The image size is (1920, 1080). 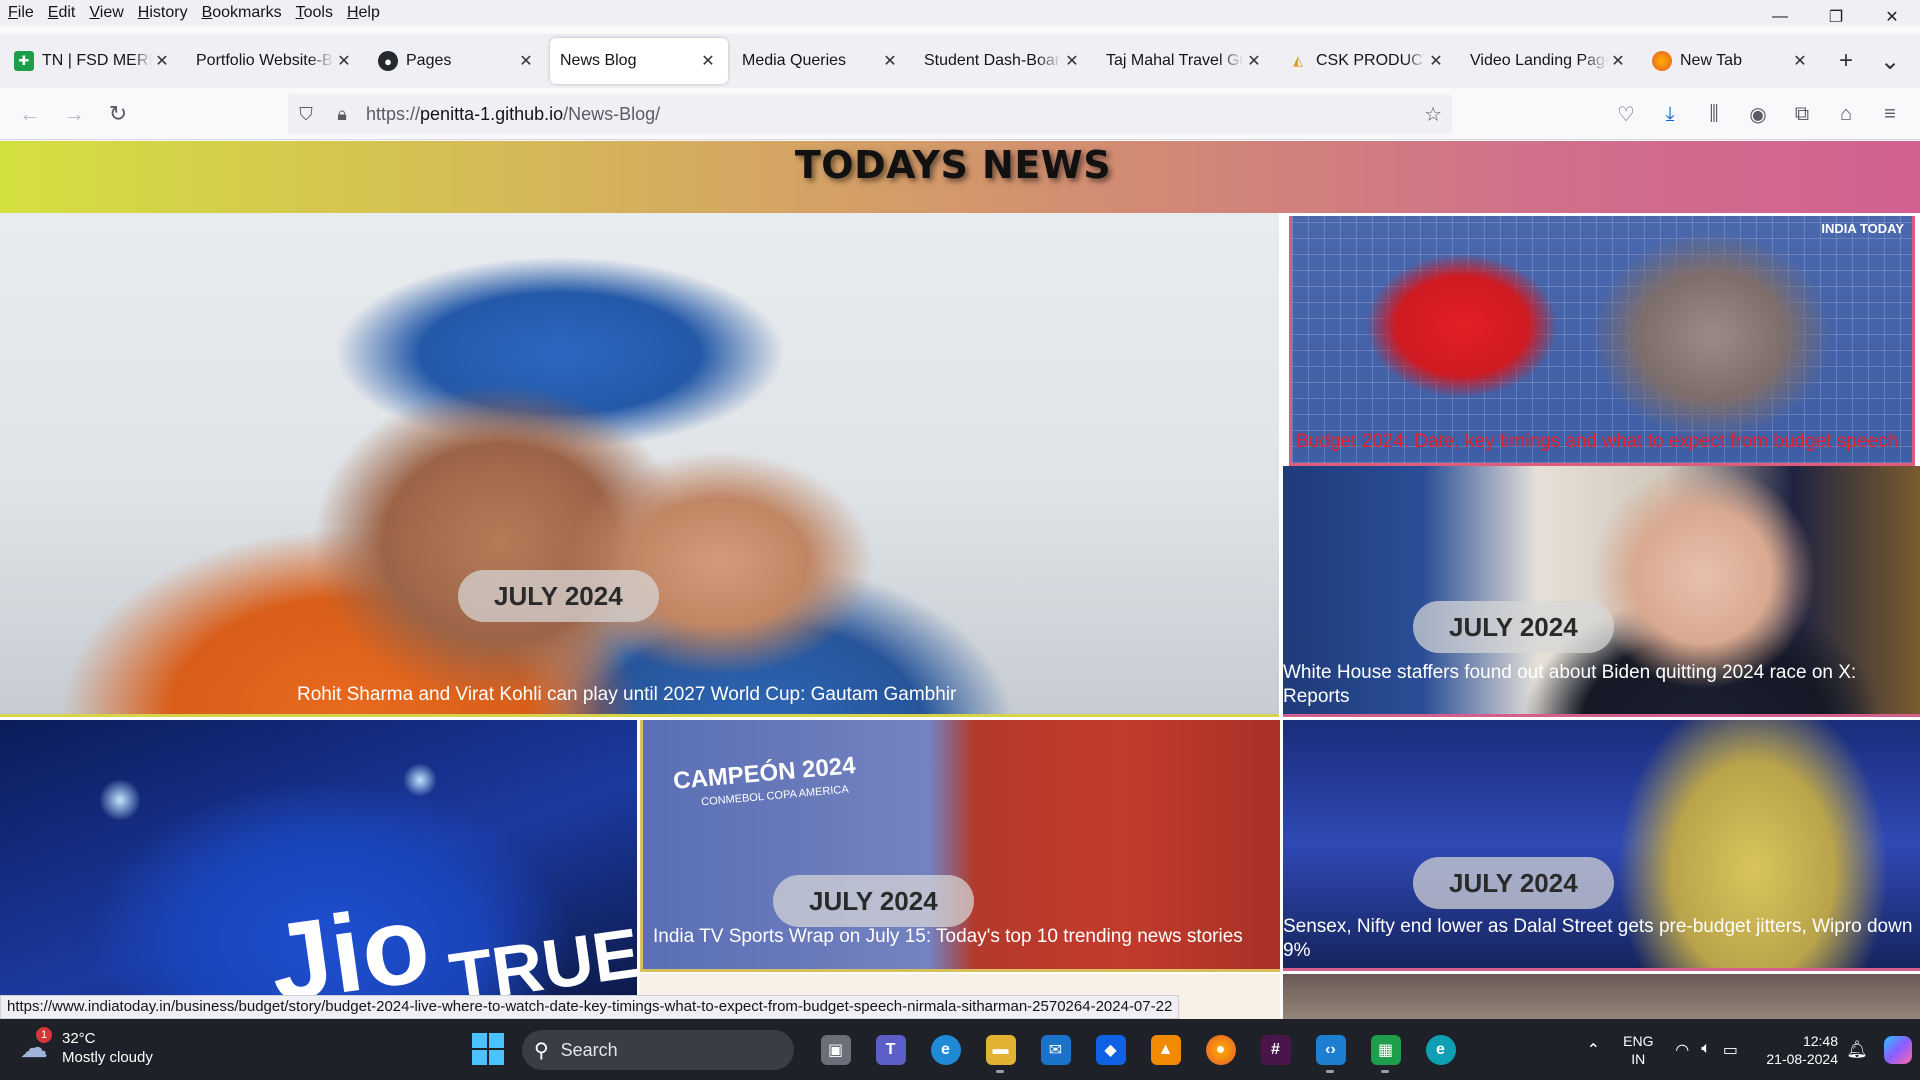 I want to click on url-host: penitta-1.github.io, so click(x=492, y=113).